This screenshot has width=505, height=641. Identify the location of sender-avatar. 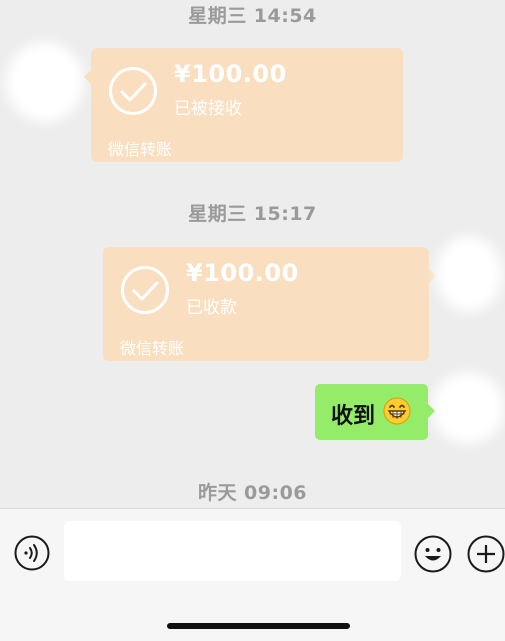
(45, 82).